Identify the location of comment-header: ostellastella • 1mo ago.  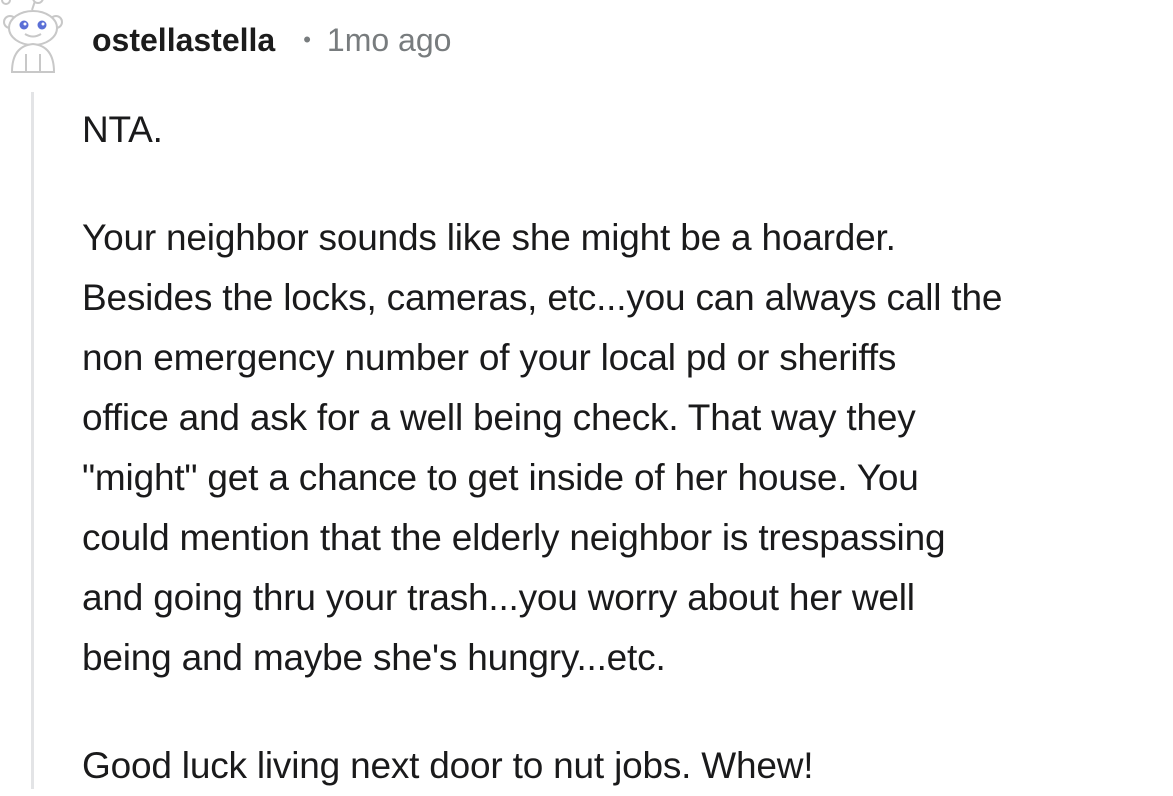
(271, 40).